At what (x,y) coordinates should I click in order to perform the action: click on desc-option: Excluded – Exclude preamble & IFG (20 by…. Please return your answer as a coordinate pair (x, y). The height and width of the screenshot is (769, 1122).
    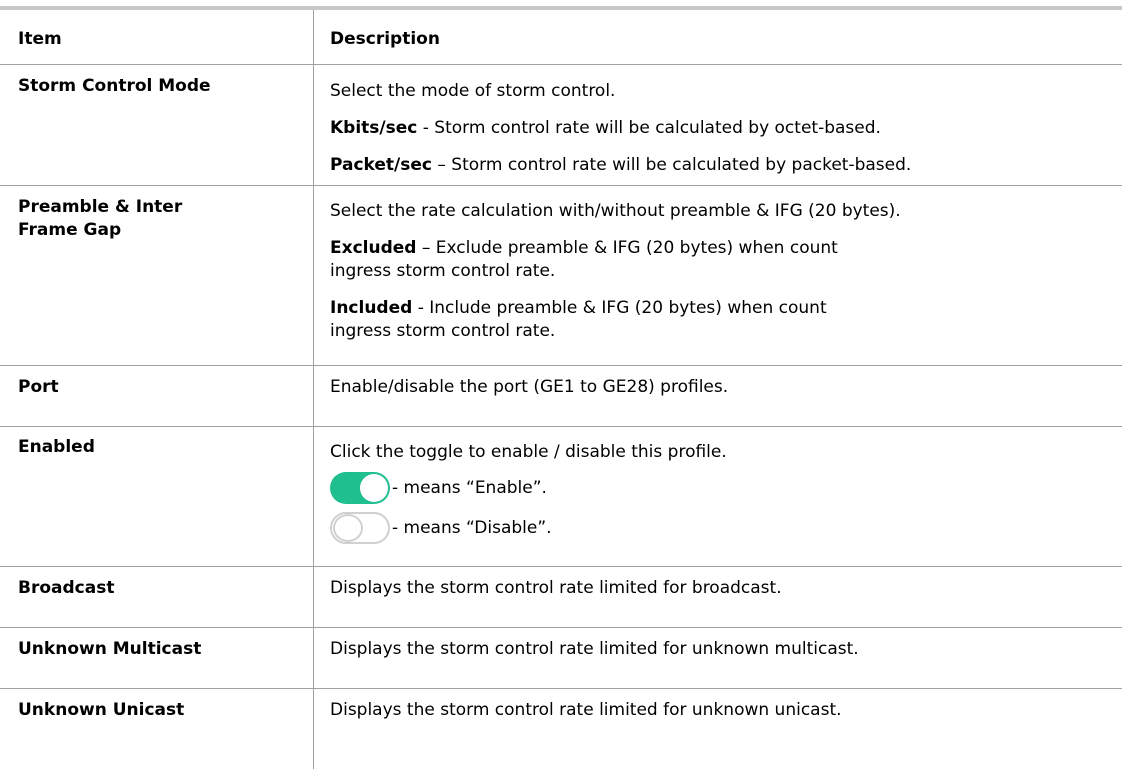
    Looking at the image, I should click on (610, 260).